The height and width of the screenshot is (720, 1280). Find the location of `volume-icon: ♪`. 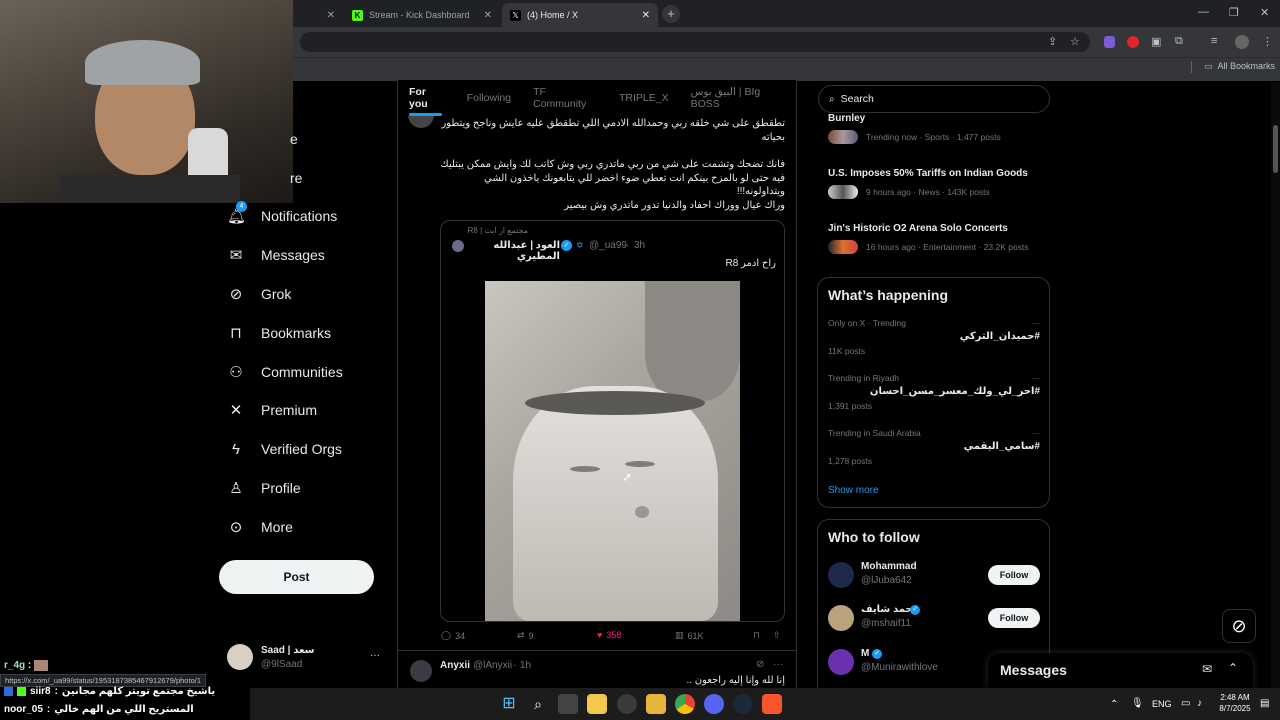

volume-icon: ♪ is located at coordinates (1199, 703).